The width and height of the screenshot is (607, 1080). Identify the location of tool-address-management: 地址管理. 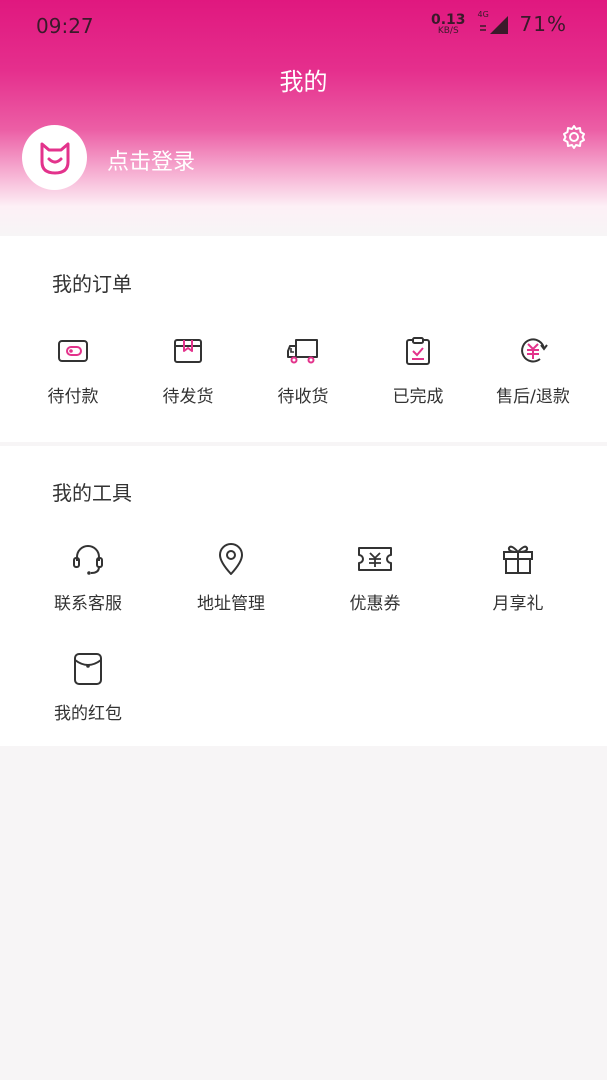
(231, 577).